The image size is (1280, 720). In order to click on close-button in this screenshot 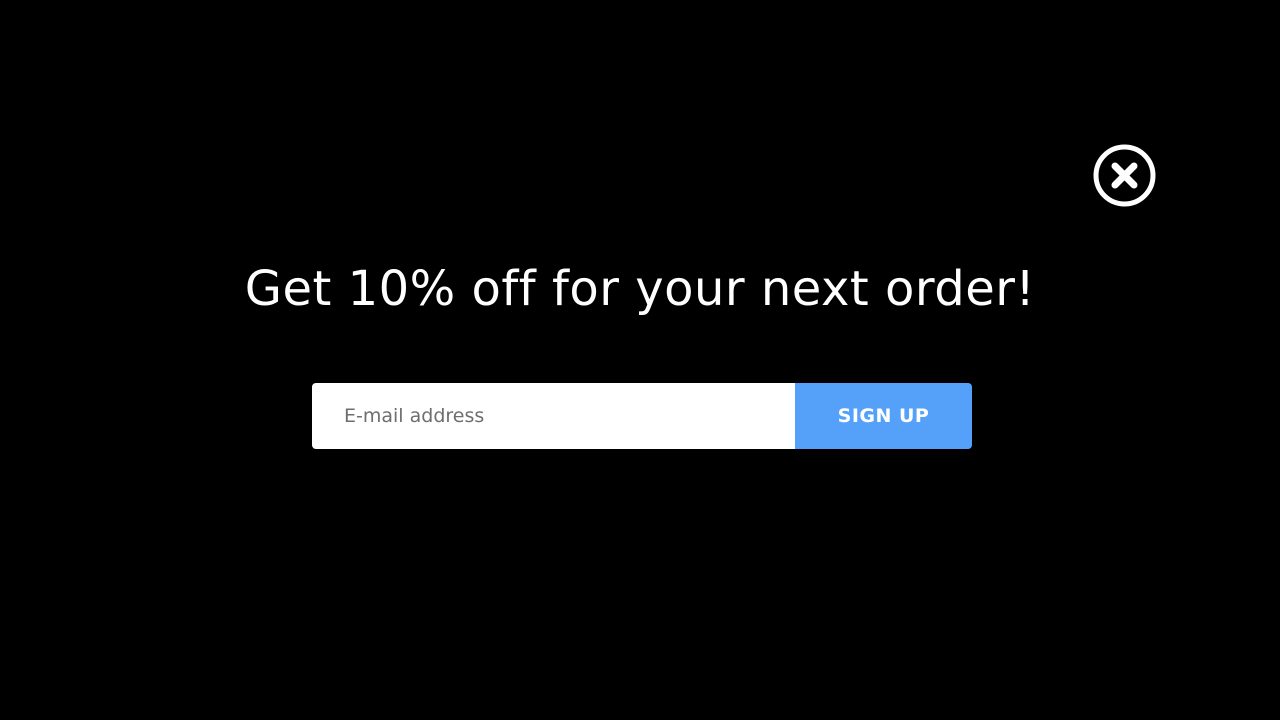, I will do `click(1124, 175)`.